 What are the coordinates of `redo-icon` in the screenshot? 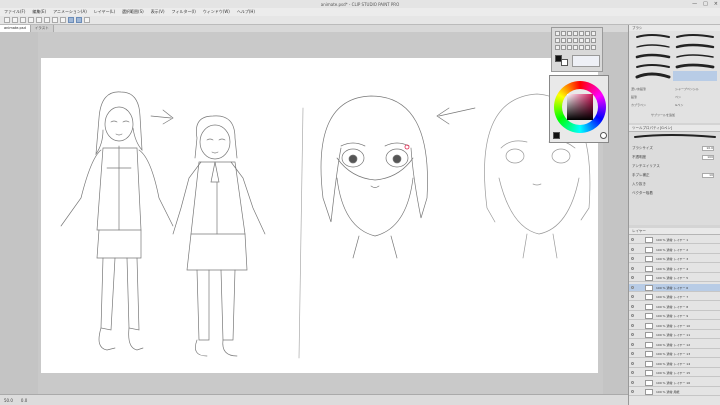 It's located at (39, 20).